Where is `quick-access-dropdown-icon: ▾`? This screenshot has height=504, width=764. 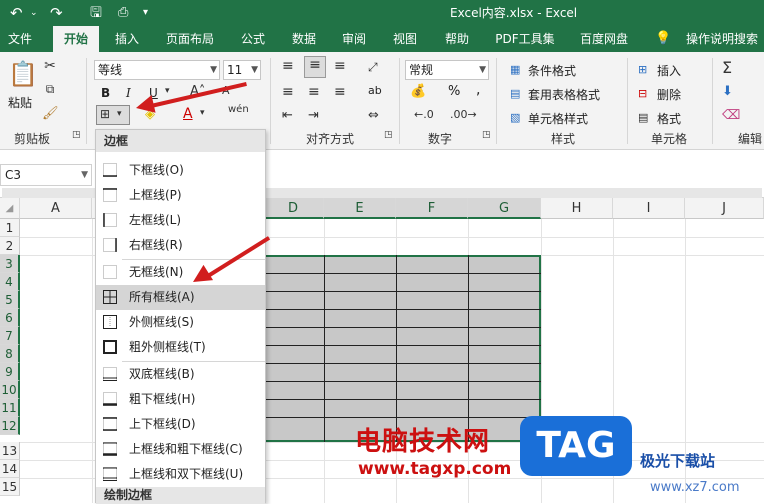 quick-access-dropdown-icon: ▾ is located at coordinates (145, 13).